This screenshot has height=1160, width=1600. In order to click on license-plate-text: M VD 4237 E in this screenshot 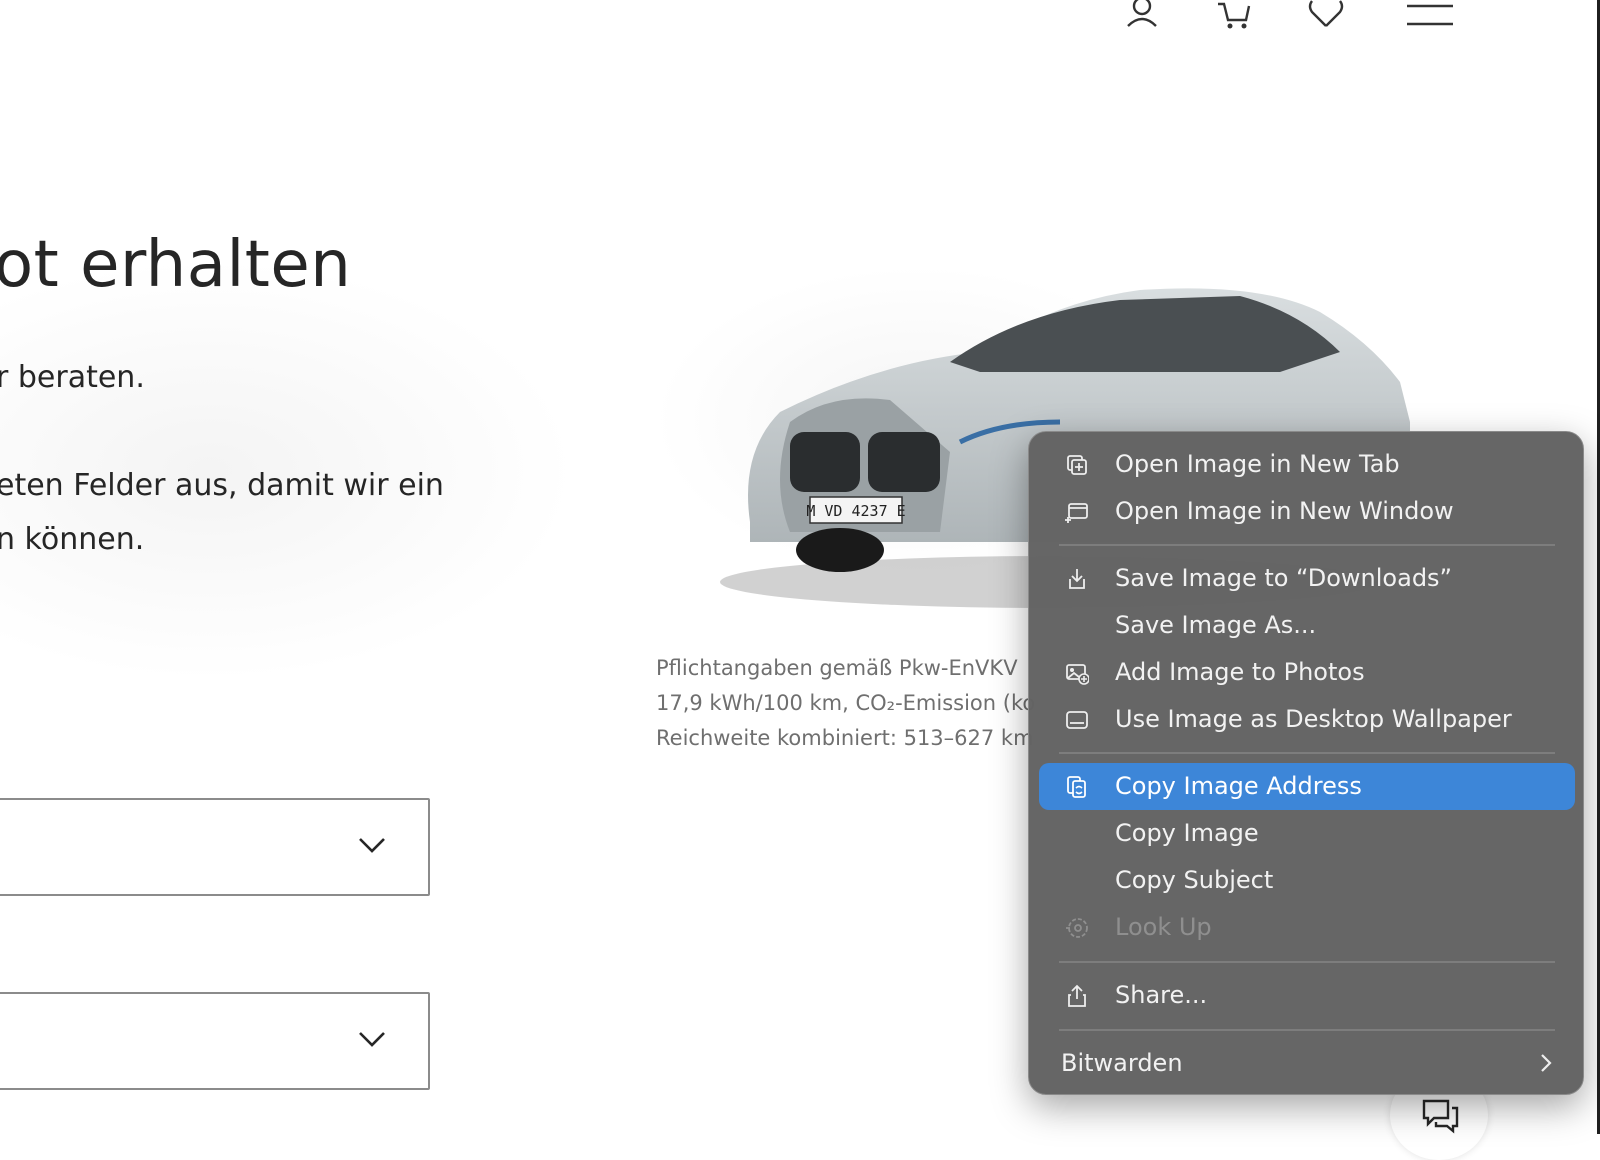, I will do `click(855, 511)`.